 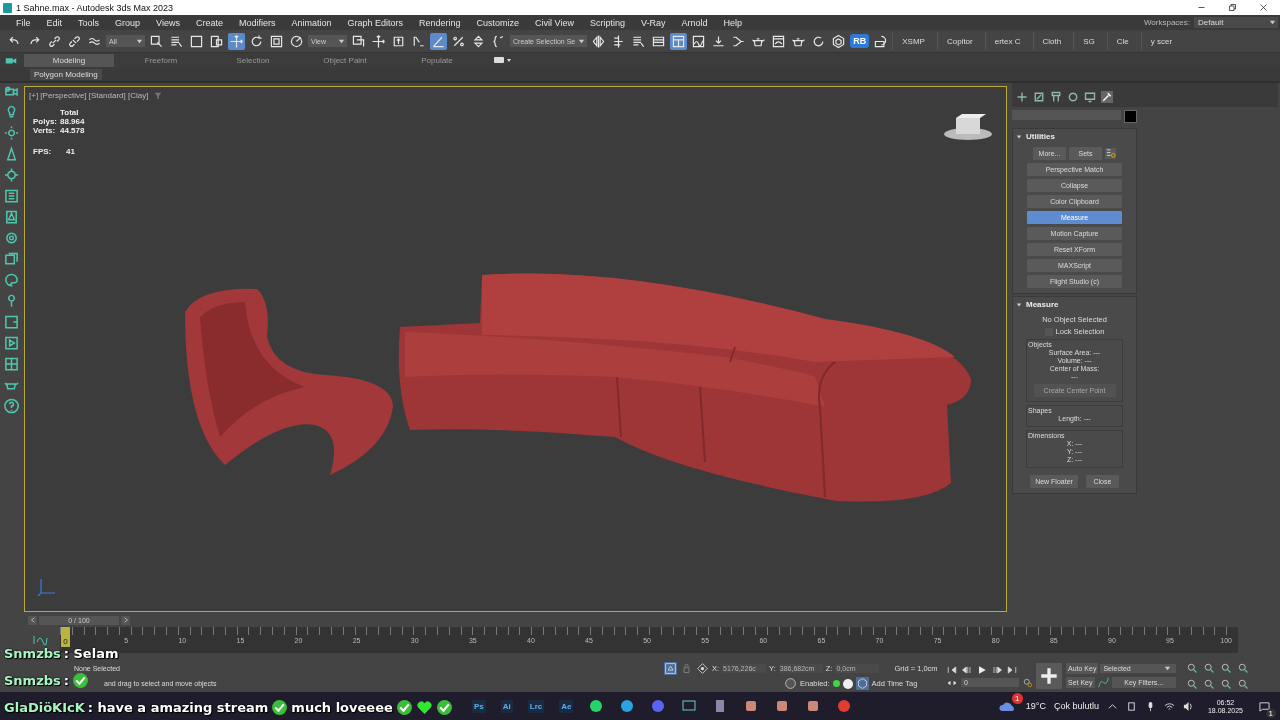 What do you see at coordinates (345, 60) in the screenshot?
I see `ribbon-tab: Object Paint` at bounding box center [345, 60].